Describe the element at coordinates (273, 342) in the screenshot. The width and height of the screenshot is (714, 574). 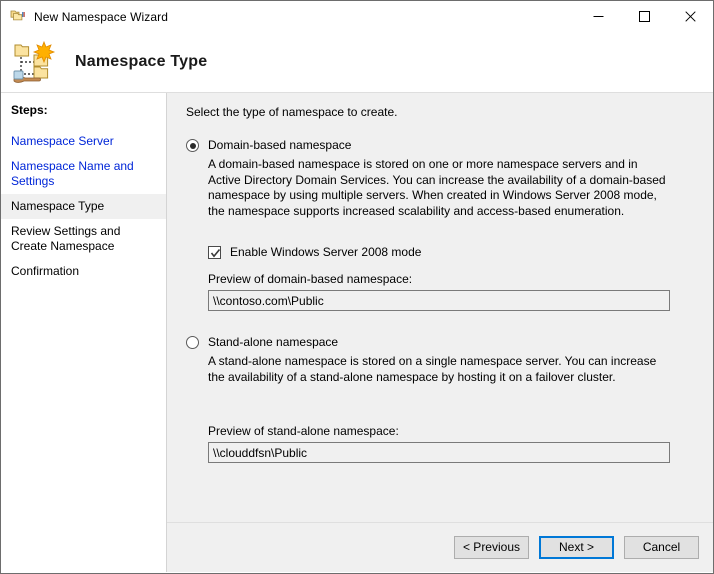
I see `stand-alone-label: Stand-alone namespace` at that location.